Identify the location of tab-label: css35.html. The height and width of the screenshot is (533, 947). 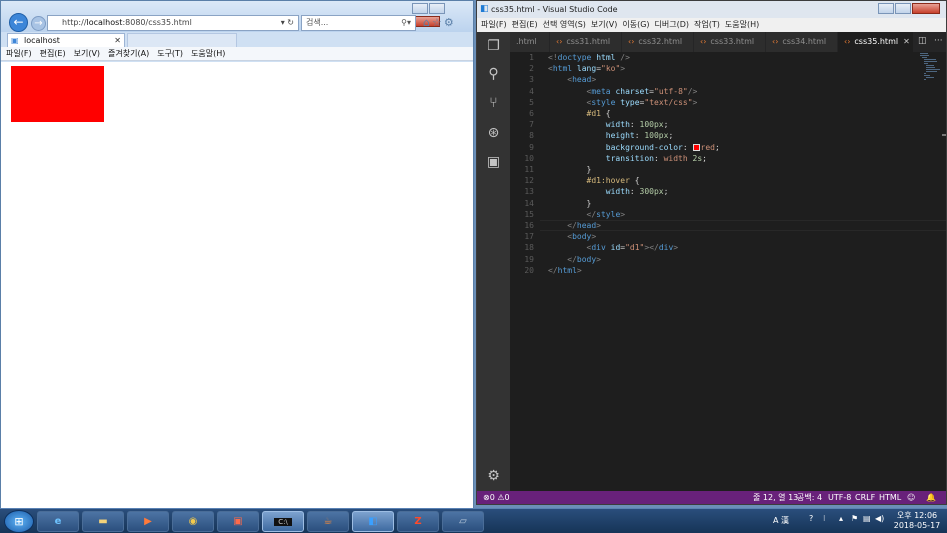
(876, 41).